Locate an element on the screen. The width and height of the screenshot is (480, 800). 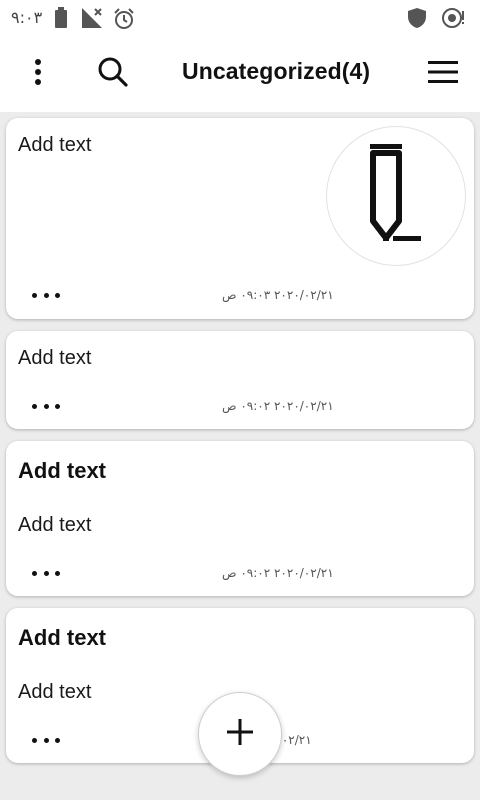
shield-icon is located at coordinates (417, 20).